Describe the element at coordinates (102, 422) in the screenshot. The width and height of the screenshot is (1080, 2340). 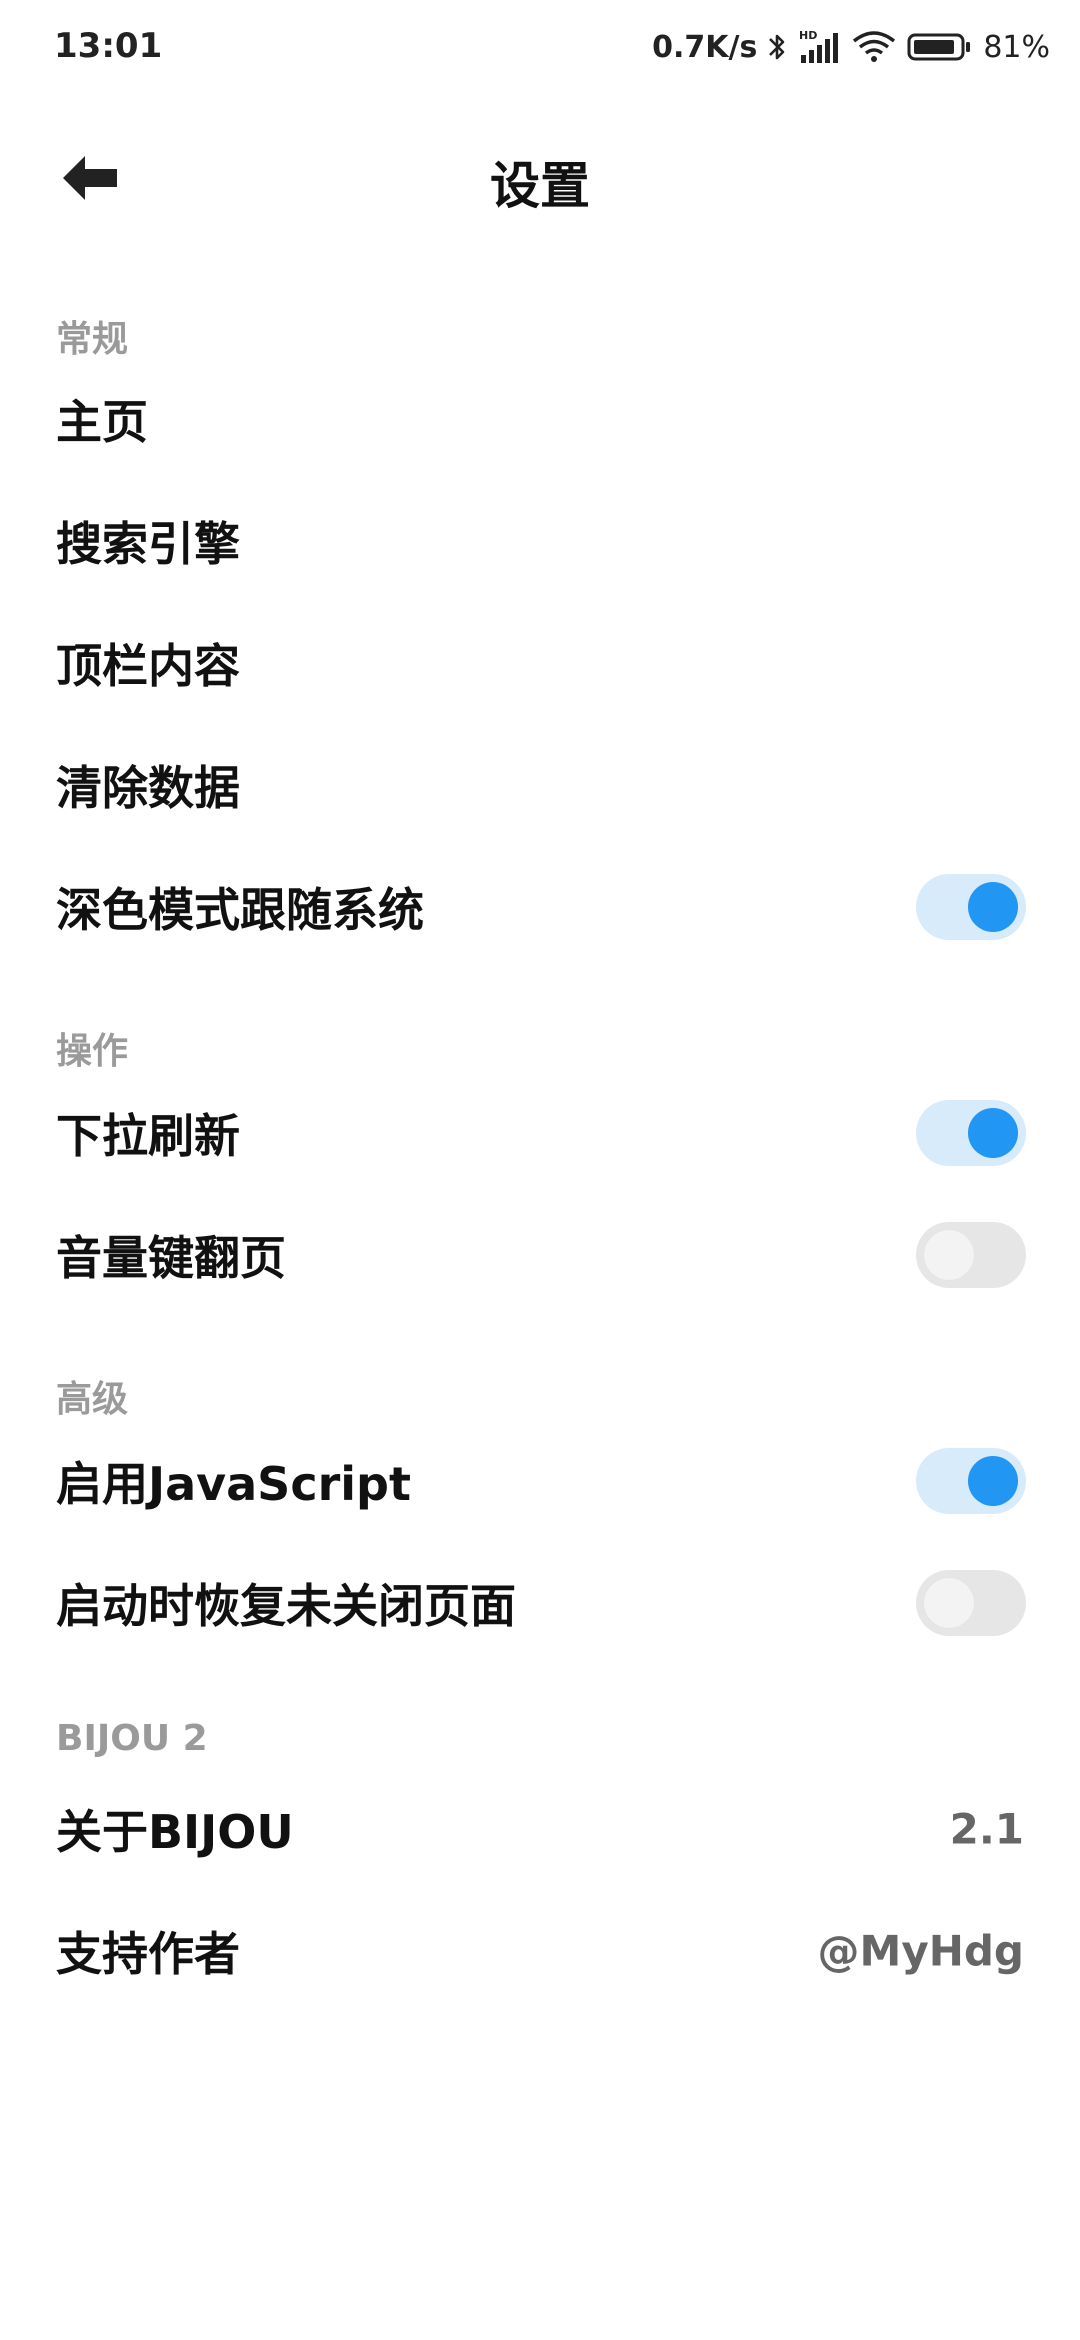
I see `setting-label: 主页` at that location.